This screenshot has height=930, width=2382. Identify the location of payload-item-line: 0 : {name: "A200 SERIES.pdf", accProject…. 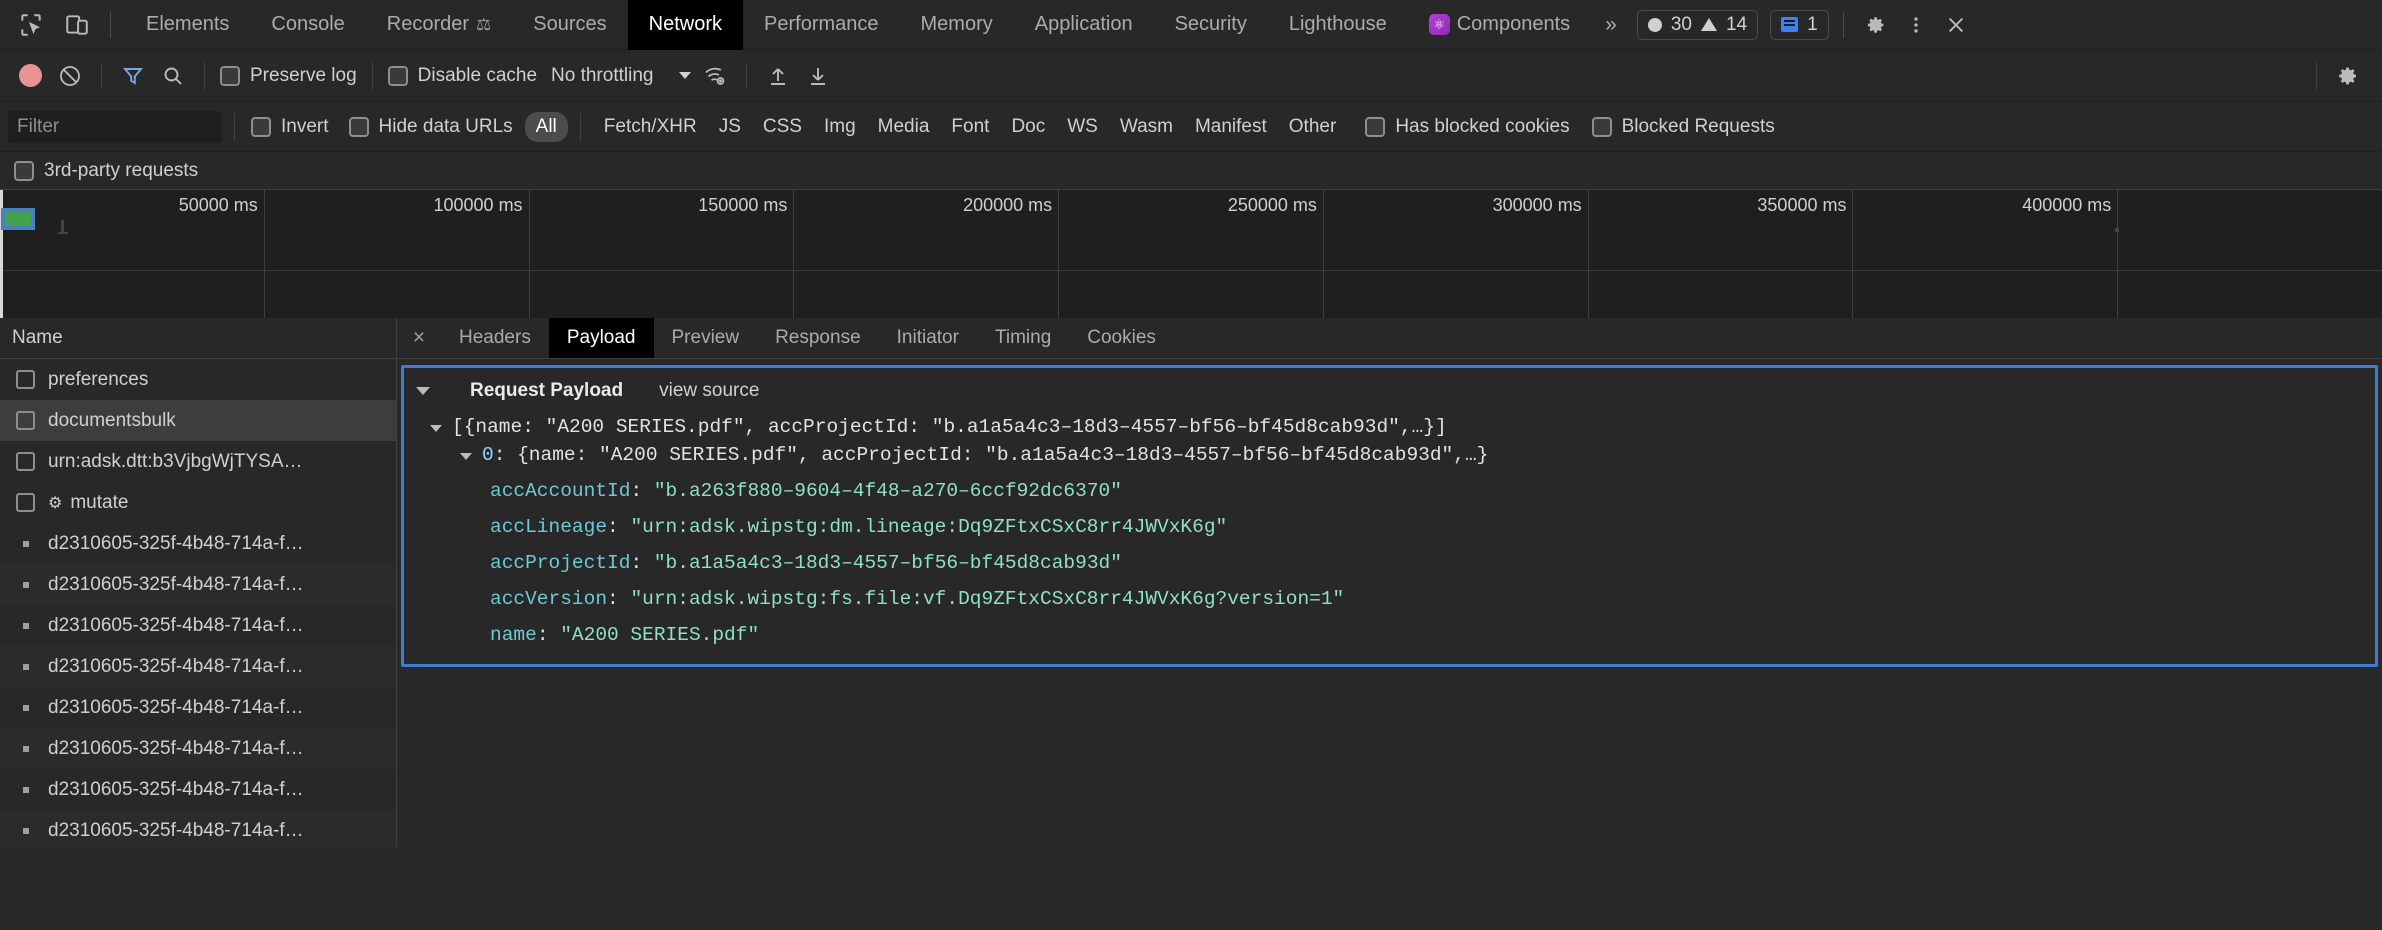
(1389, 456).